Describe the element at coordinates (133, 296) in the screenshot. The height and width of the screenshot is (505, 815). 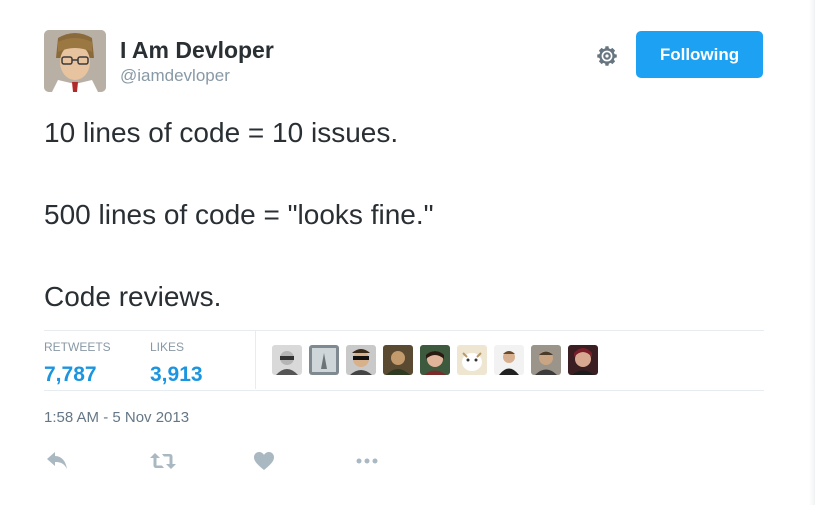
I see `tweet-line: Code reviews.` at that location.